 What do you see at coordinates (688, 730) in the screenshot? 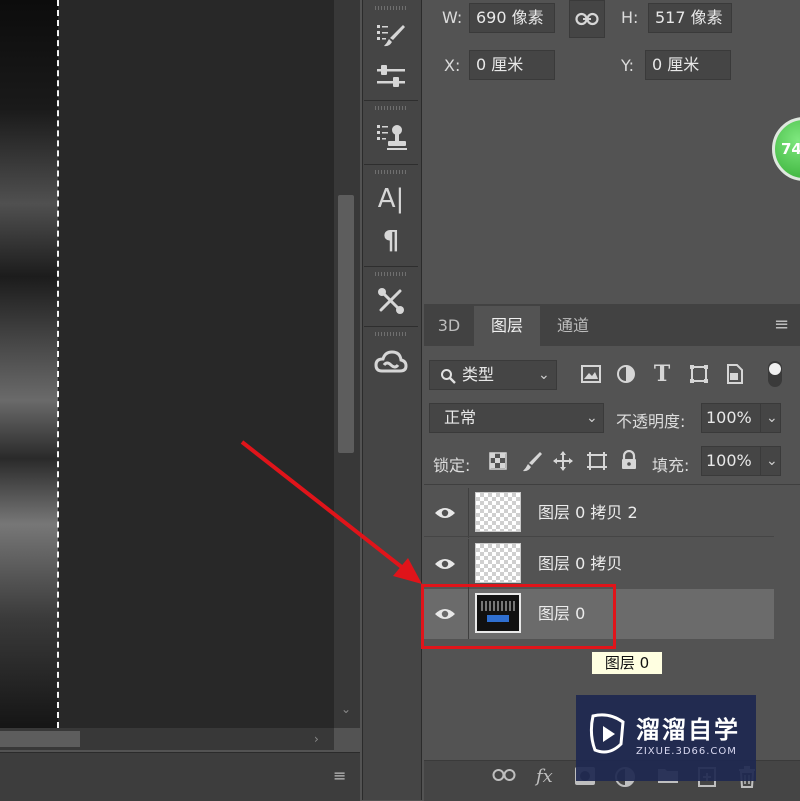
I see `watermark-title: 溜溜自学` at bounding box center [688, 730].